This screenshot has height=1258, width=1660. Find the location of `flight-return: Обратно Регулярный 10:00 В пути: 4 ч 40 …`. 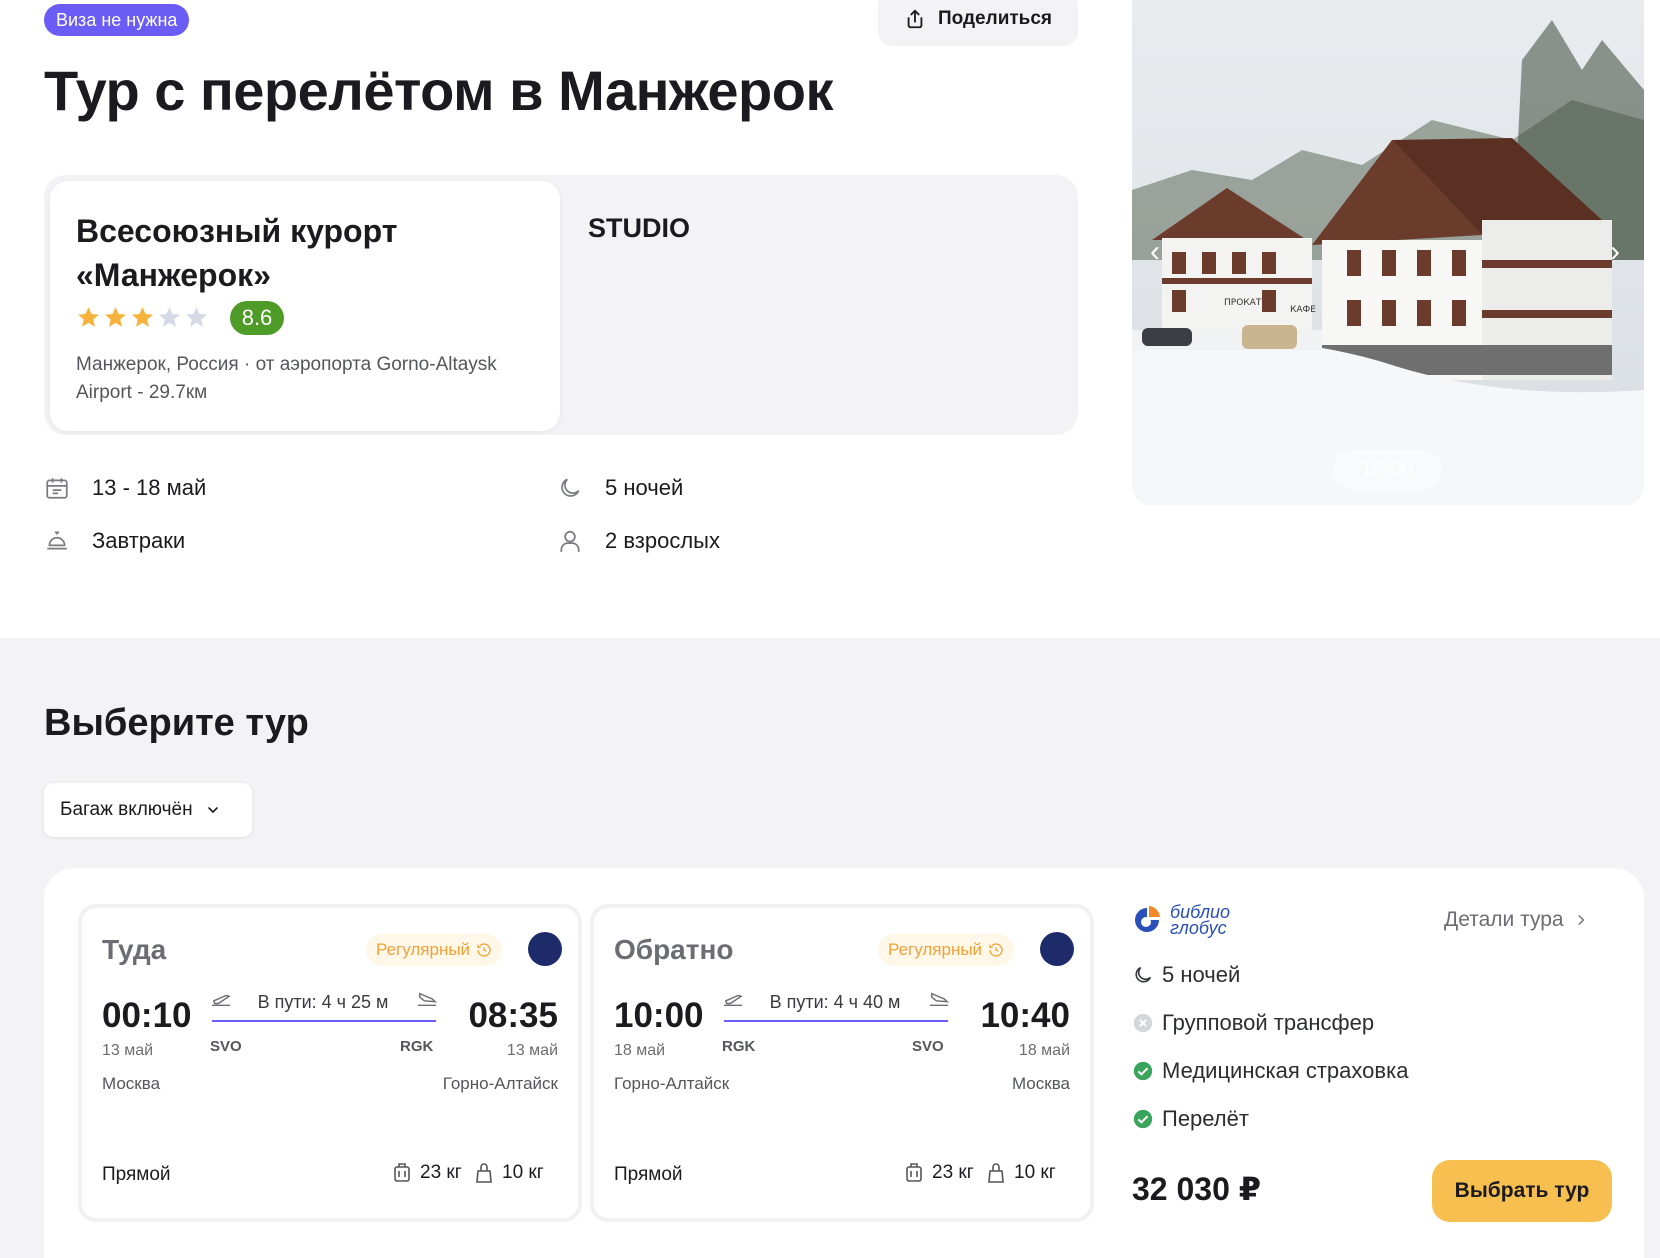

flight-return: Обратно Регулярный 10:00 В пути: 4 ч 40 … is located at coordinates (842, 1063).